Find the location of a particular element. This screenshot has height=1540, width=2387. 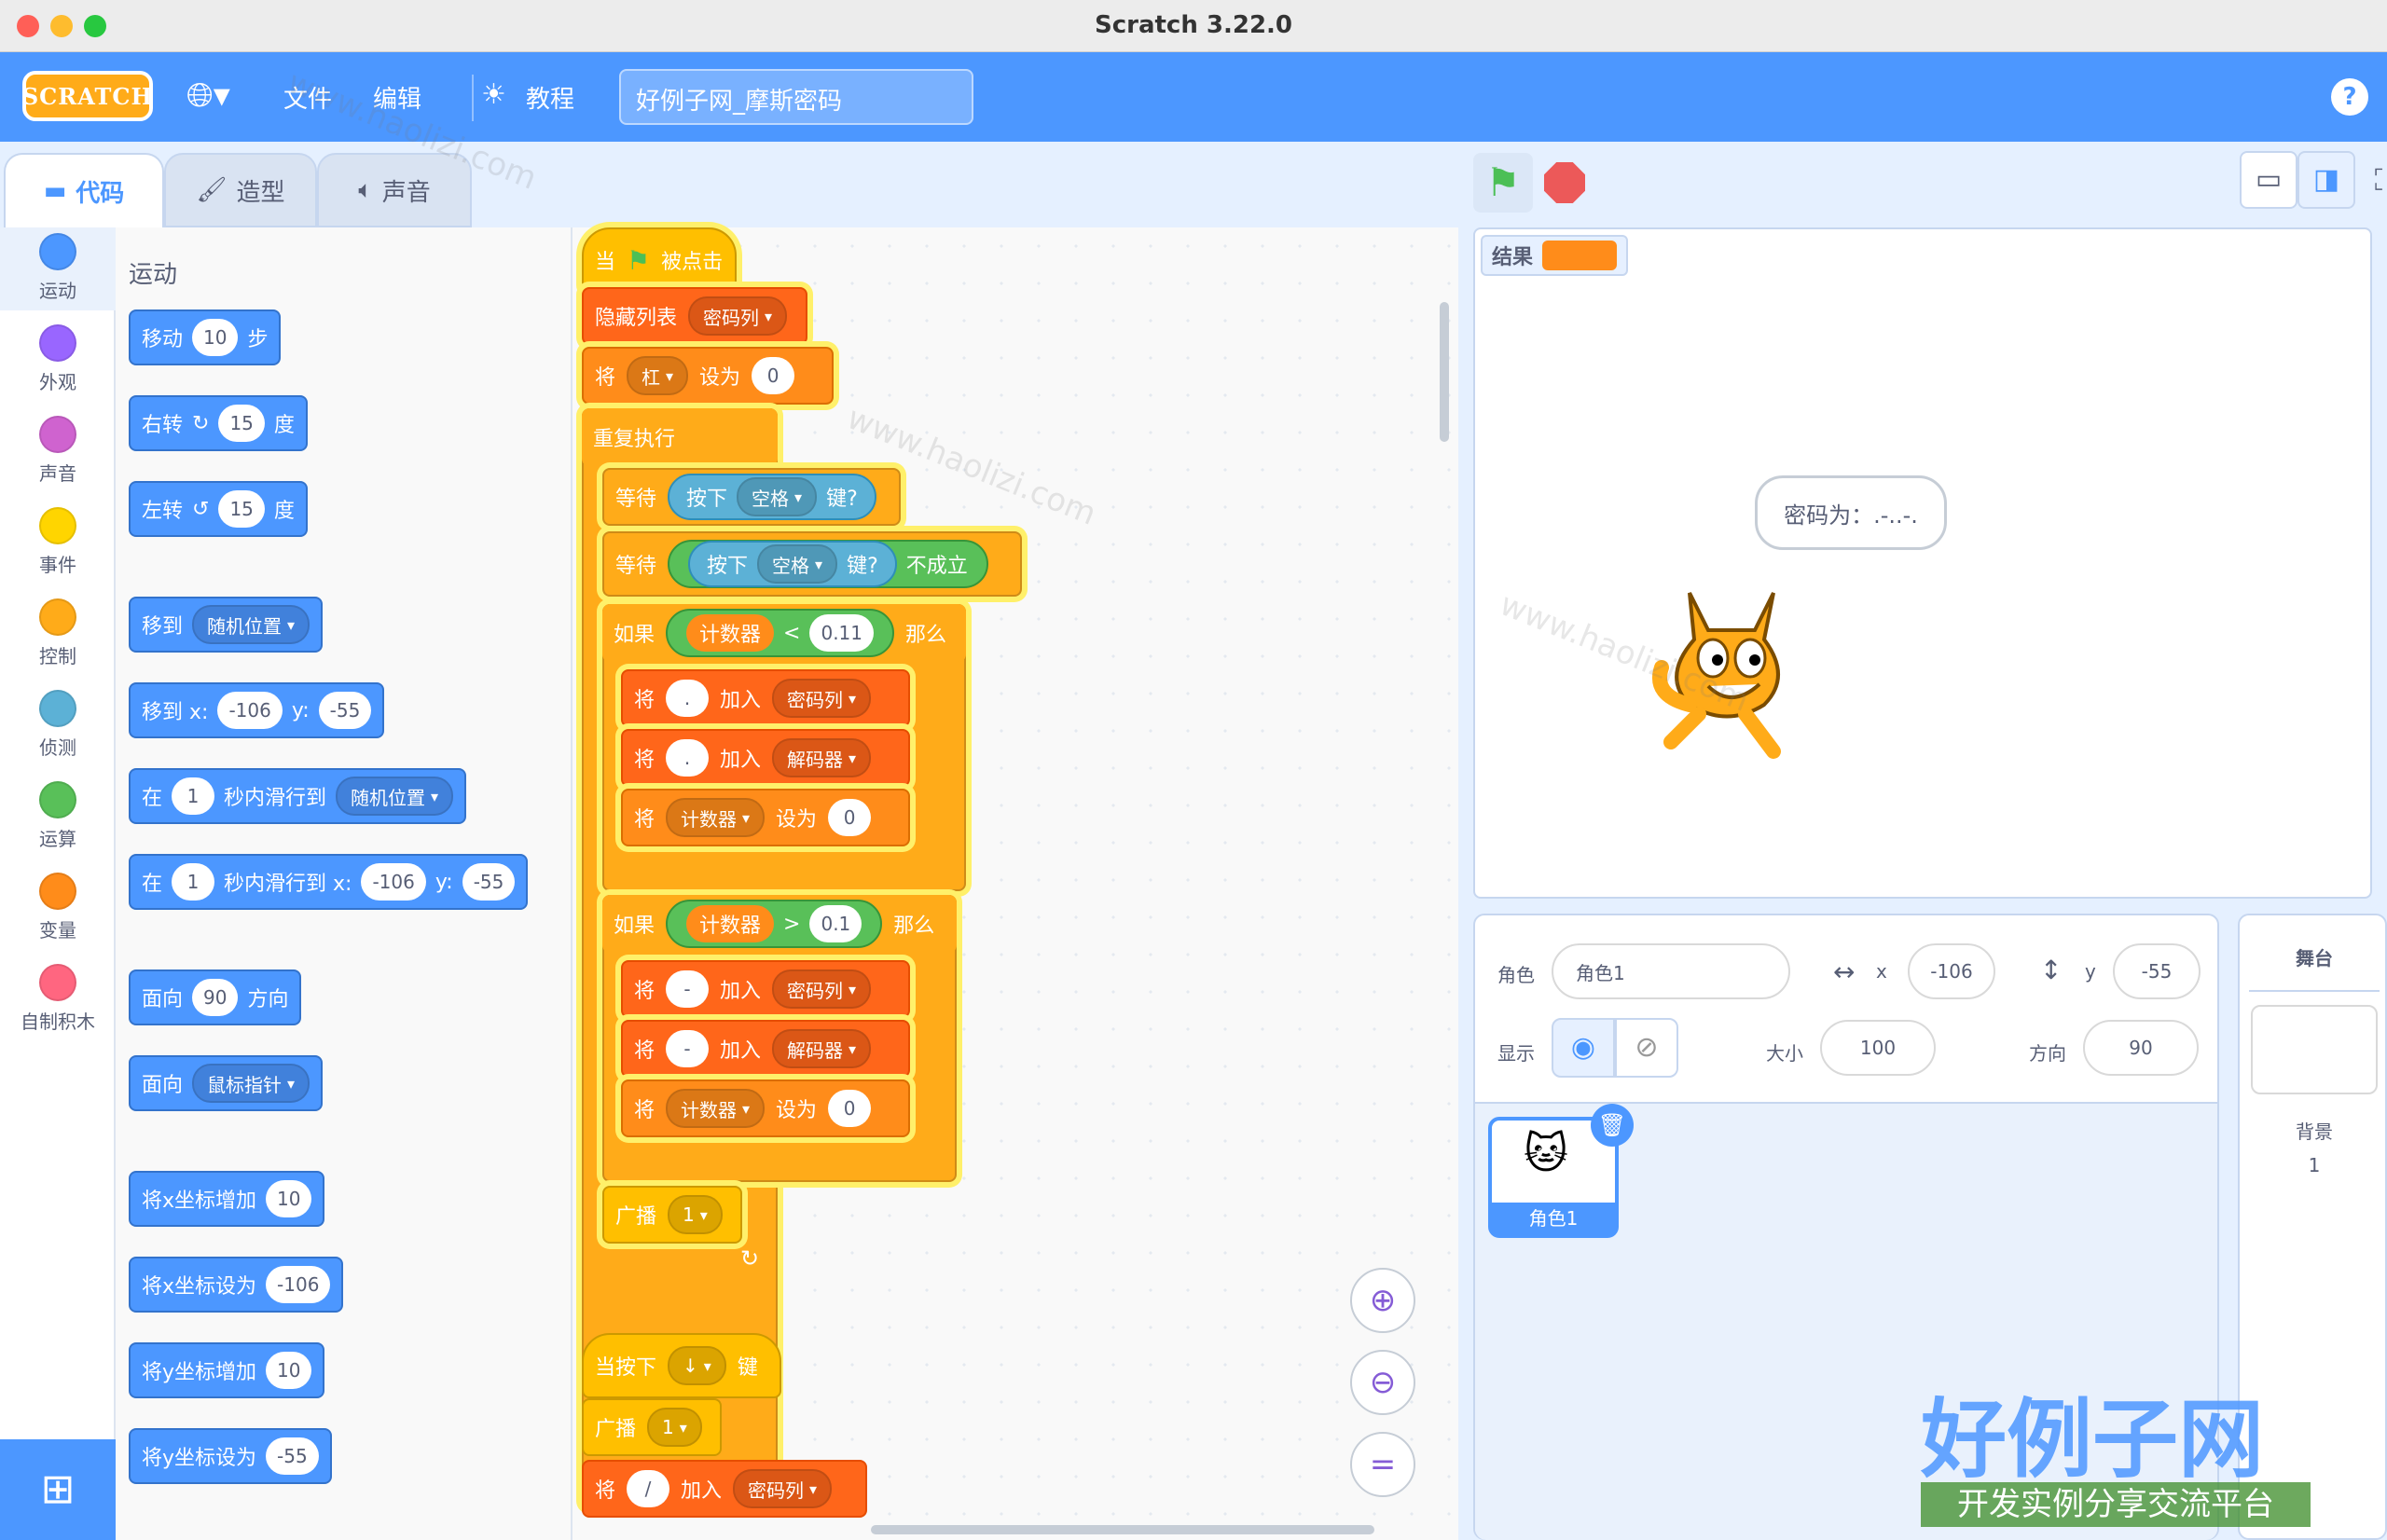

forever-block: 重复执行 is located at coordinates (680, 437).